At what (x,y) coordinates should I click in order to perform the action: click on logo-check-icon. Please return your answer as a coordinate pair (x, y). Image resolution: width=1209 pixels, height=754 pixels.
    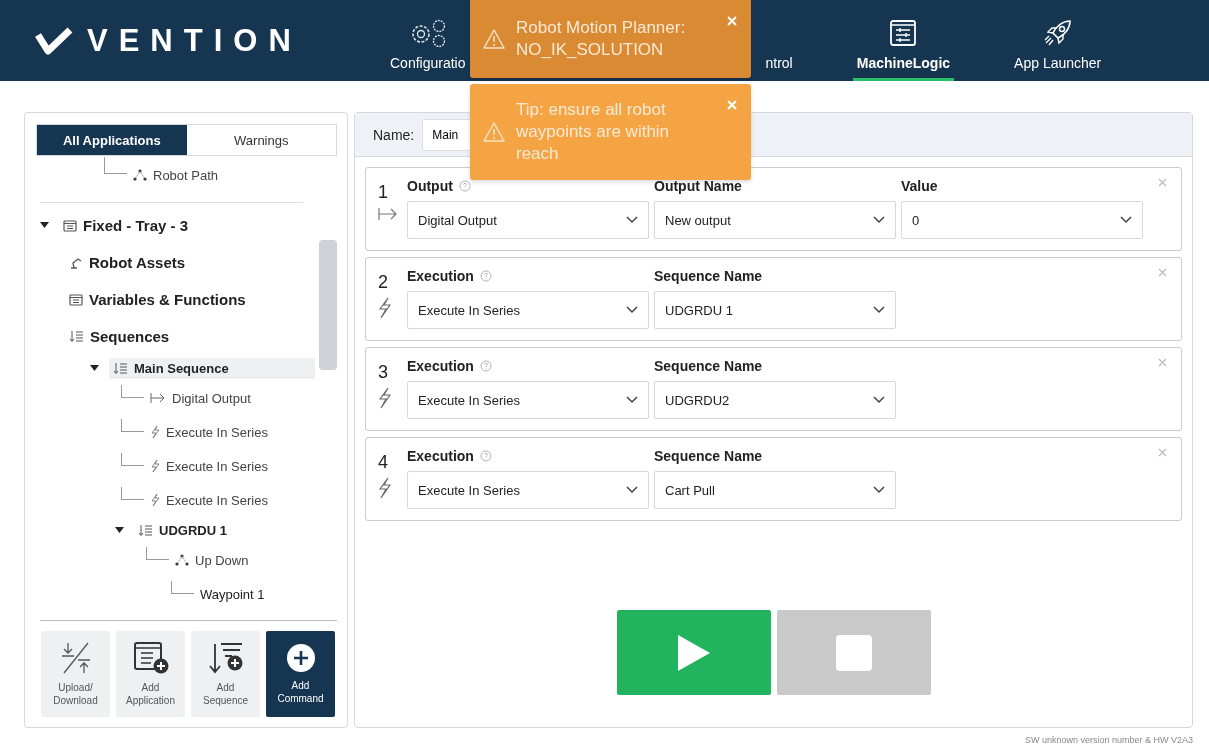
    Looking at the image, I should click on (54, 40).